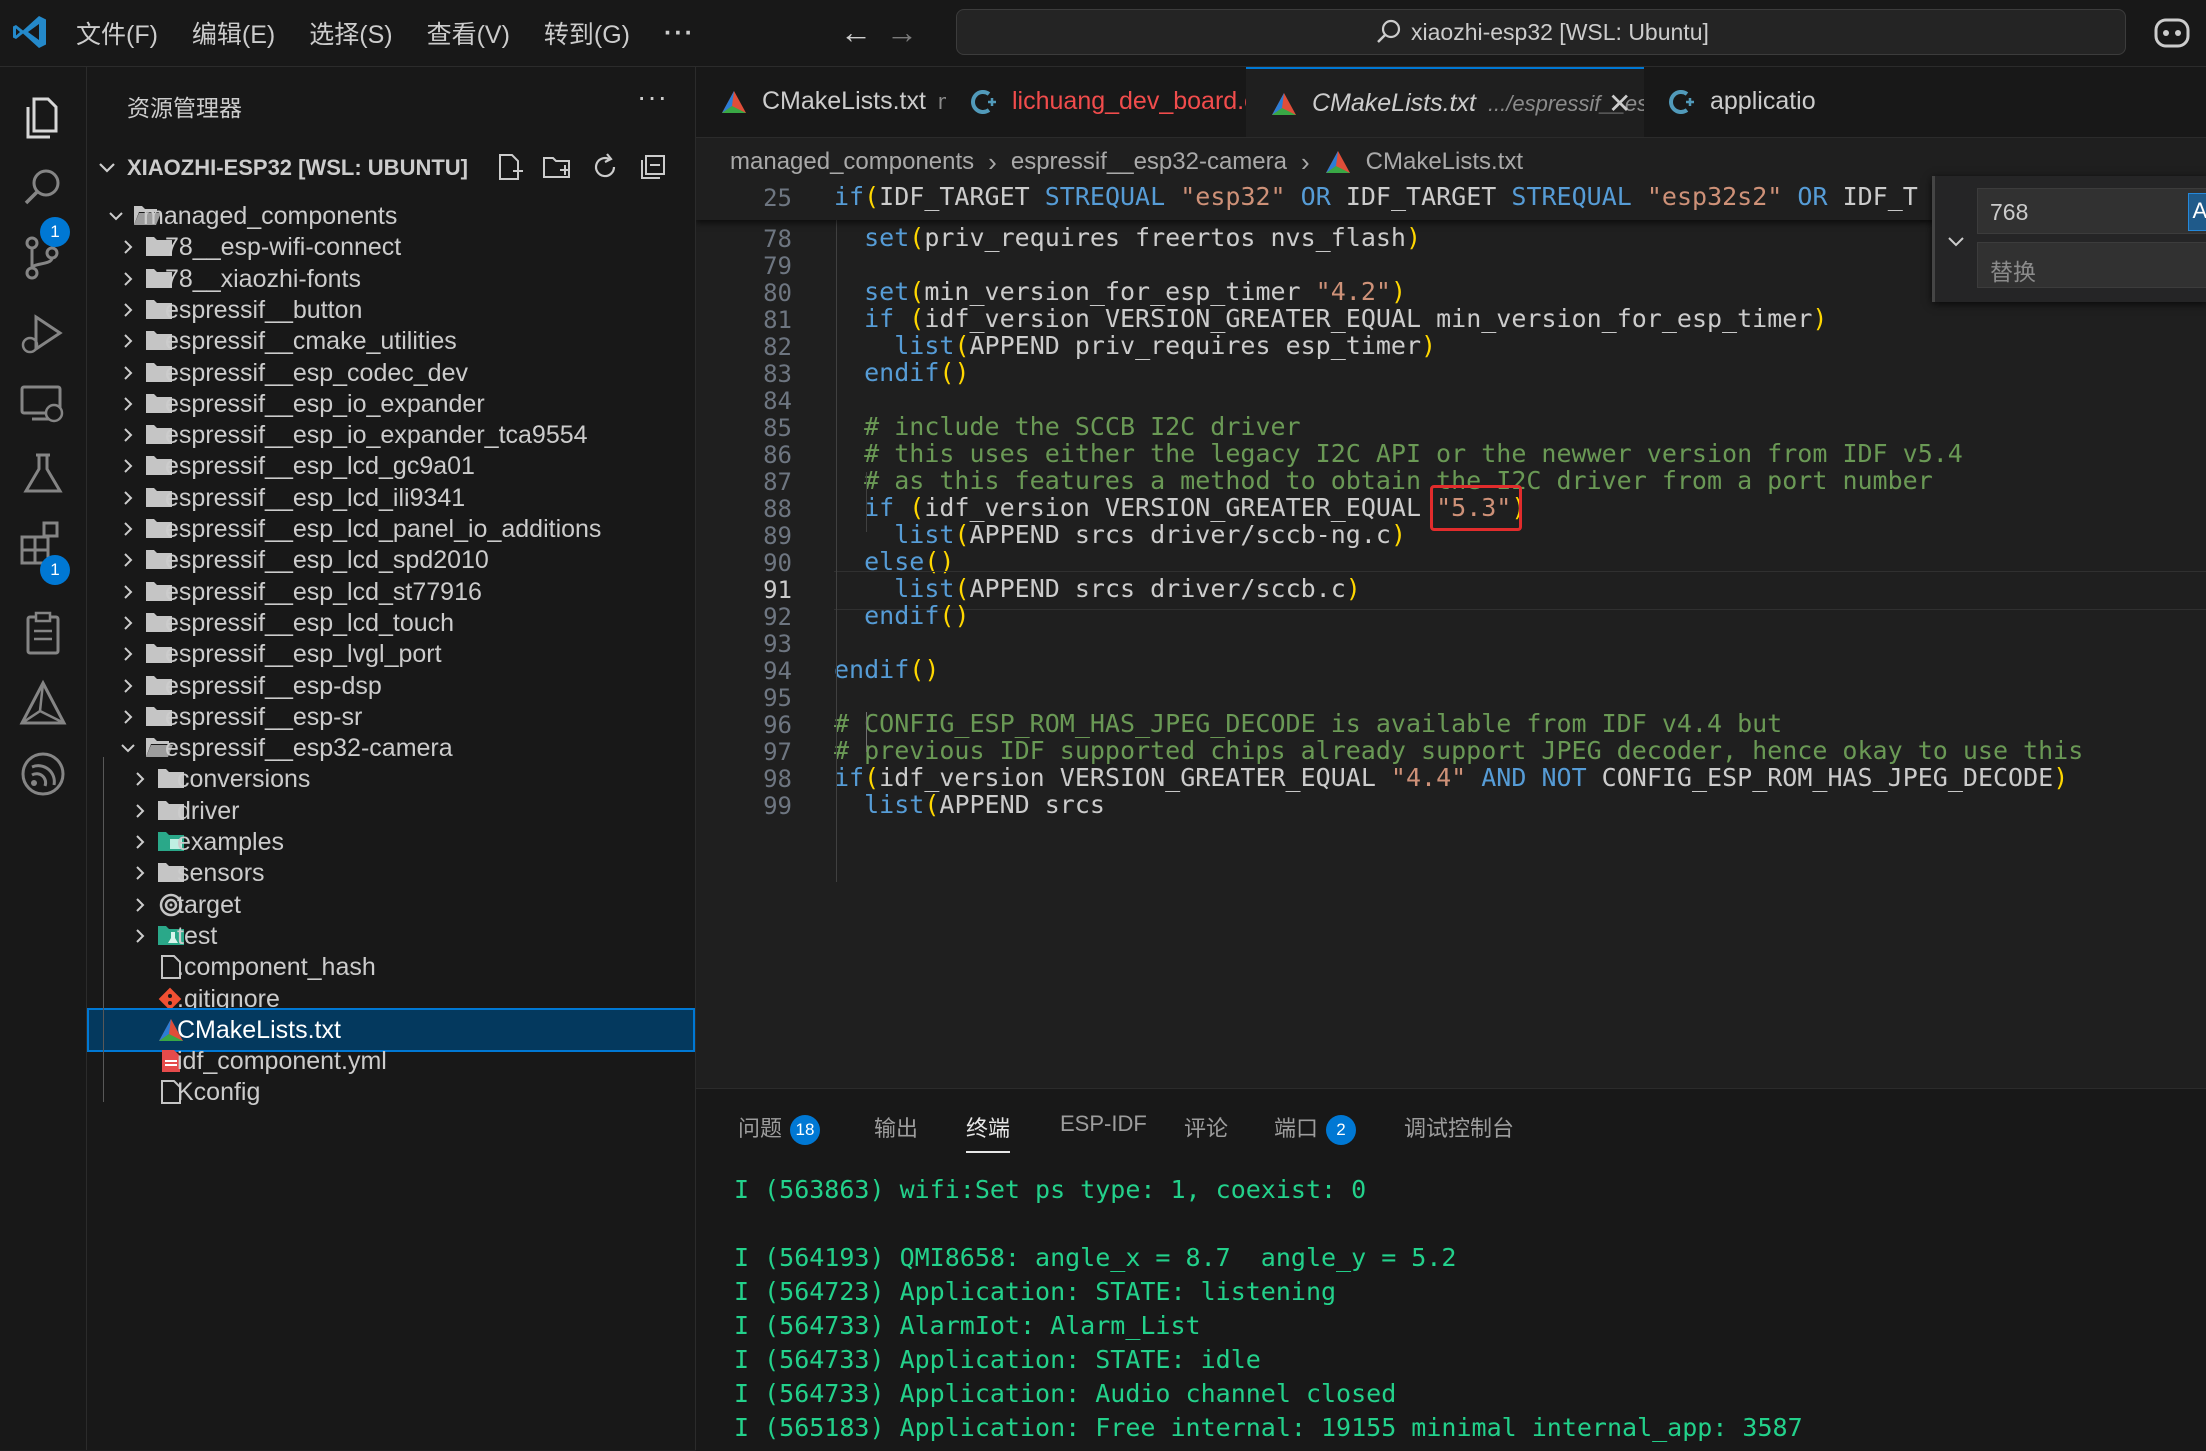 The image size is (2206, 1451). Describe the element at coordinates (777, 563) in the screenshot. I see `line-number: 90` at that location.